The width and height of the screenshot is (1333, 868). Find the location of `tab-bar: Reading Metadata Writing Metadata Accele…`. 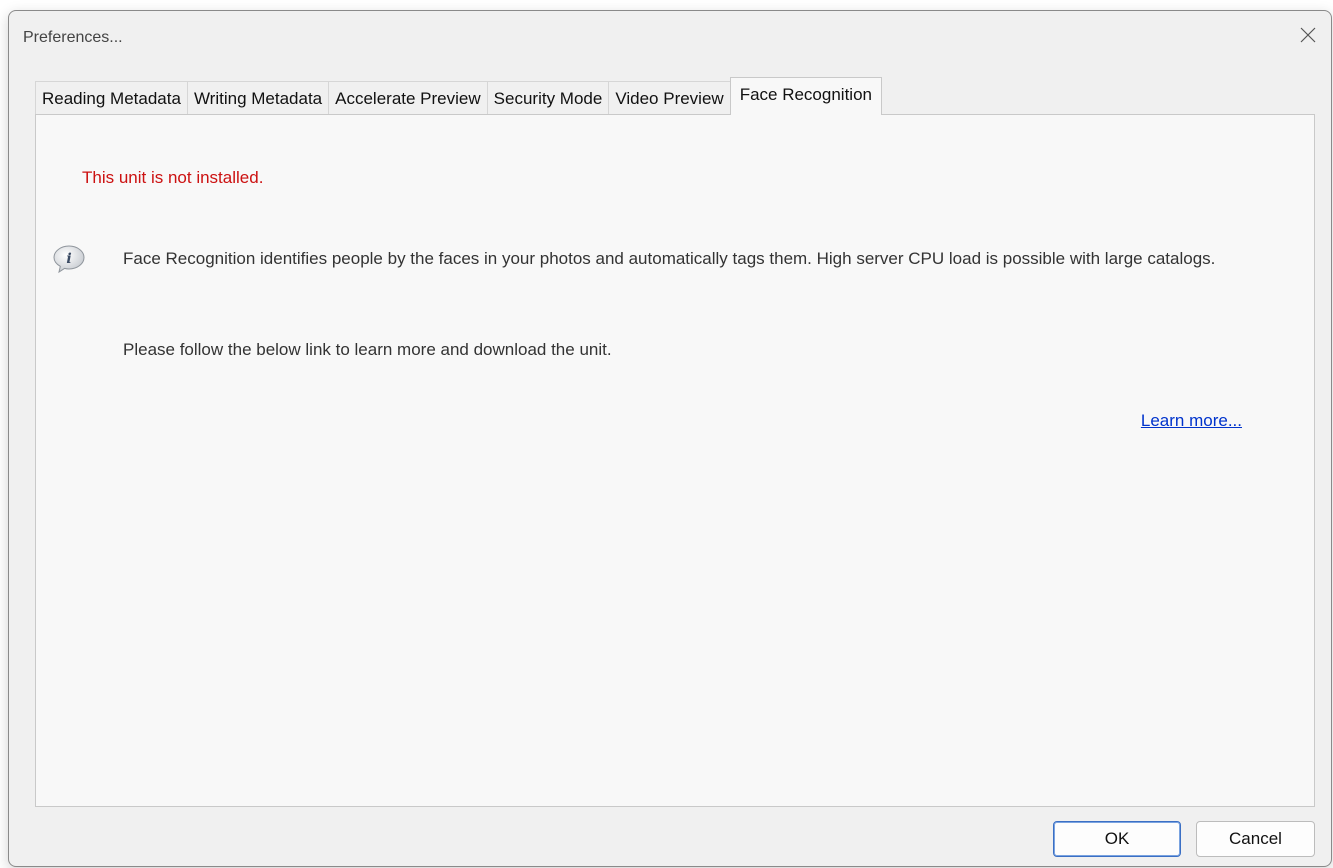

tab-bar: Reading Metadata Writing Metadata Accele… is located at coordinates (458, 96).